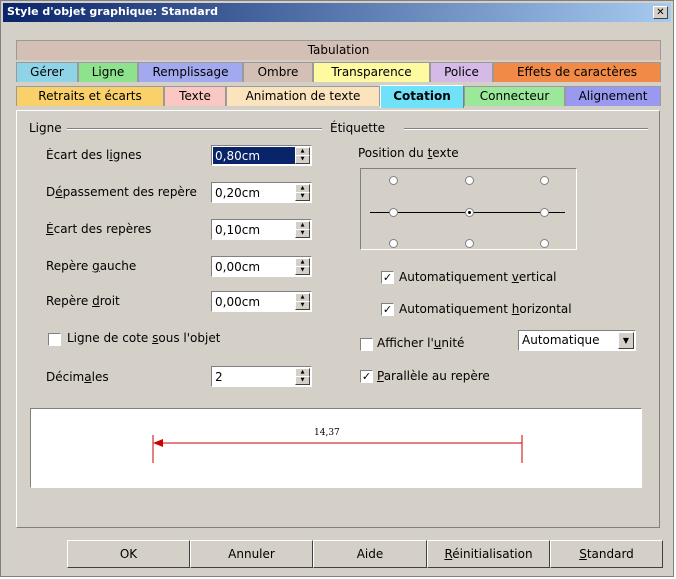 Image resolution: width=676 pixels, height=579 pixels. I want to click on group-etiquette-label: Étiquette, so click(358, 128).